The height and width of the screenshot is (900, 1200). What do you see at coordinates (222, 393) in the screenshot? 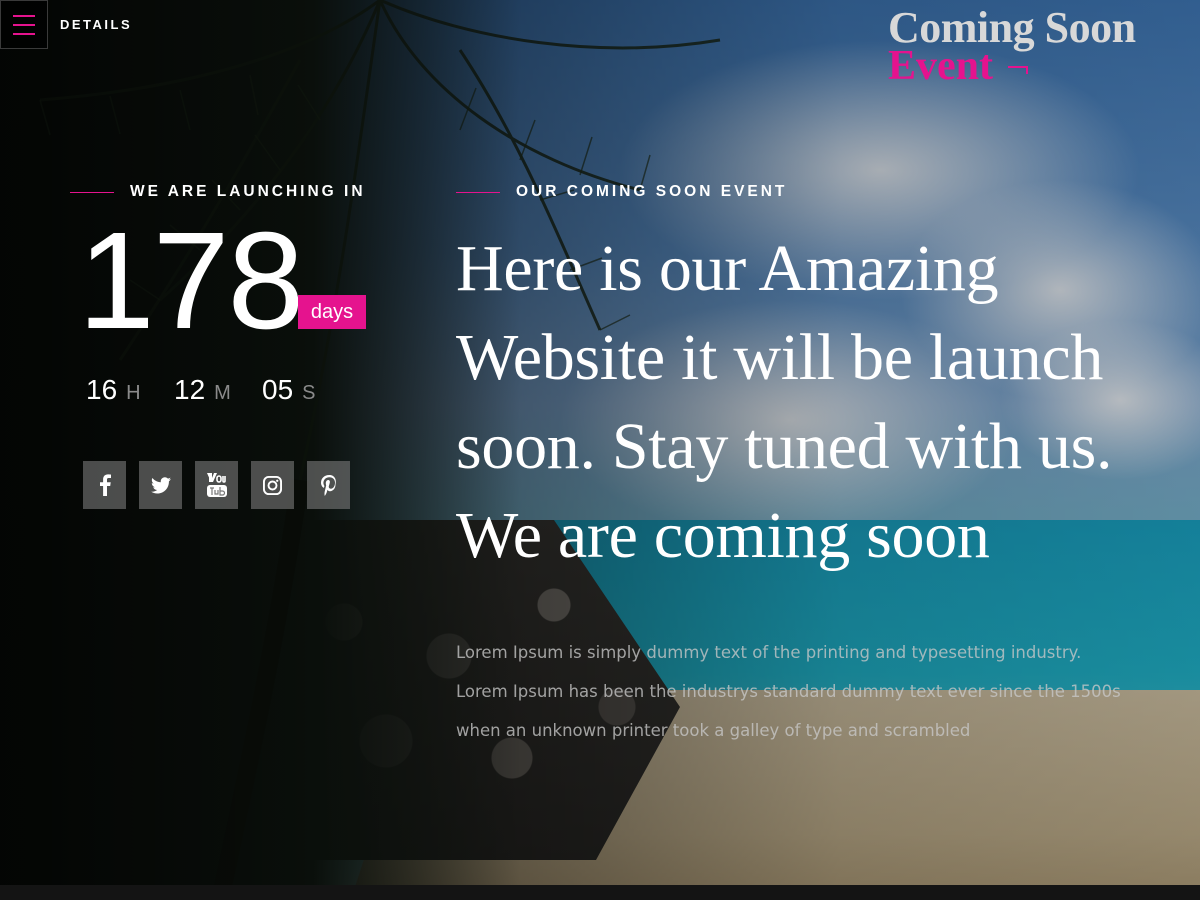
I see `minutes-suffix: M` at bounding box center [222, 393].